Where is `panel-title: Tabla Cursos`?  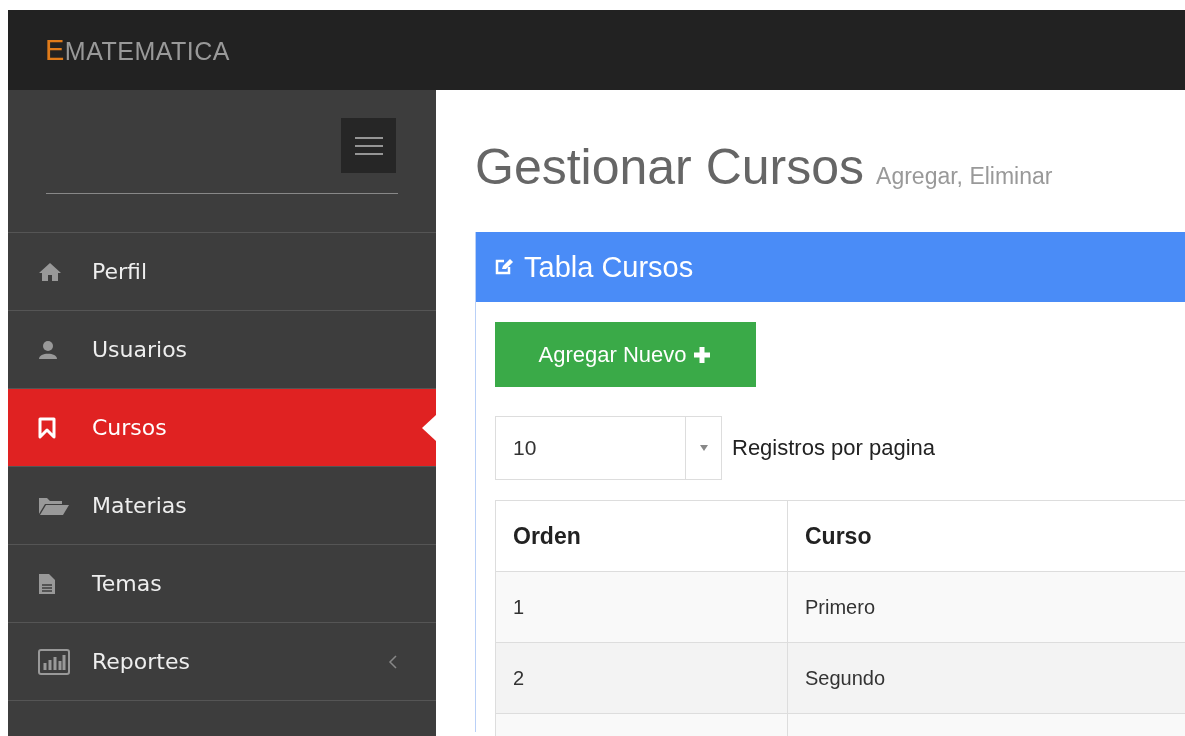 panel-title: Tabla Cursos is located at coordinates (609, 267).